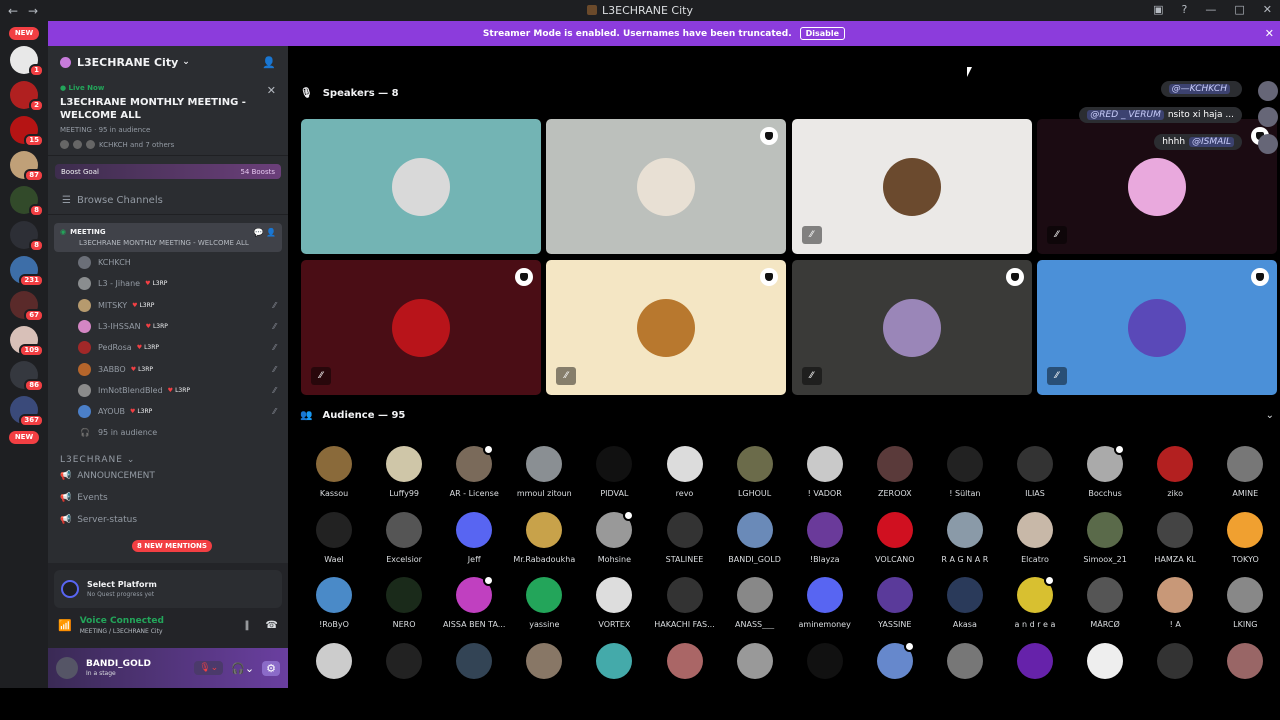 The width and height of the screenshot is (1280, 720). I want to click on stage-member: PedRosa ♥ L3RP ⁄⁄, so click(168, 347).